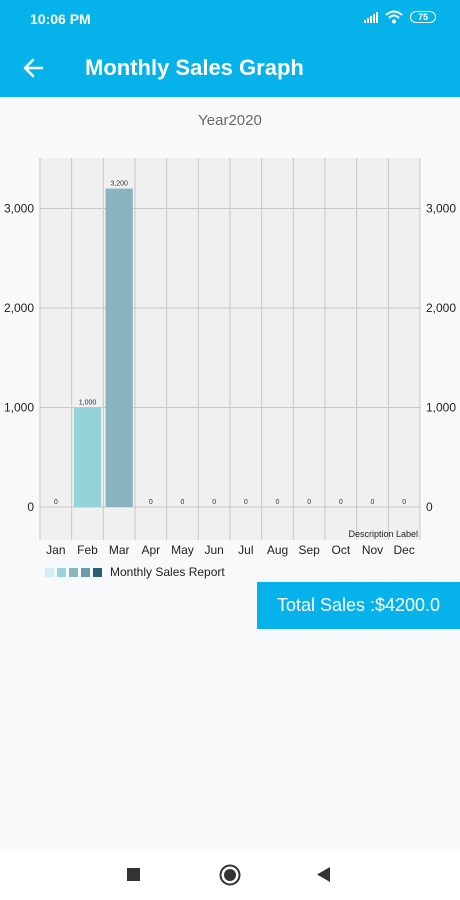  I want to click on home-circle-icon, so click(230, 875).